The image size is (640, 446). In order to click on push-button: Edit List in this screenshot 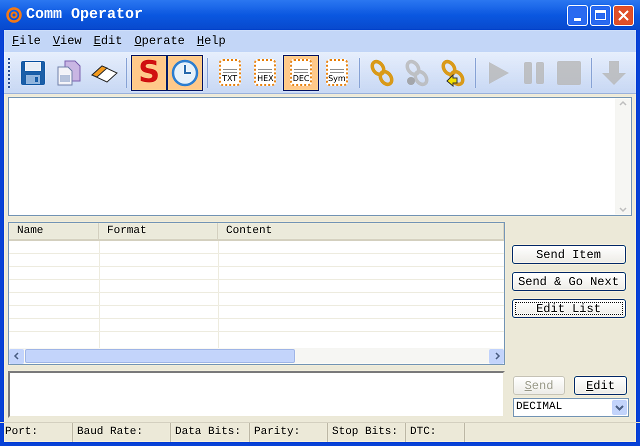, I will do `click(569, 308)`.